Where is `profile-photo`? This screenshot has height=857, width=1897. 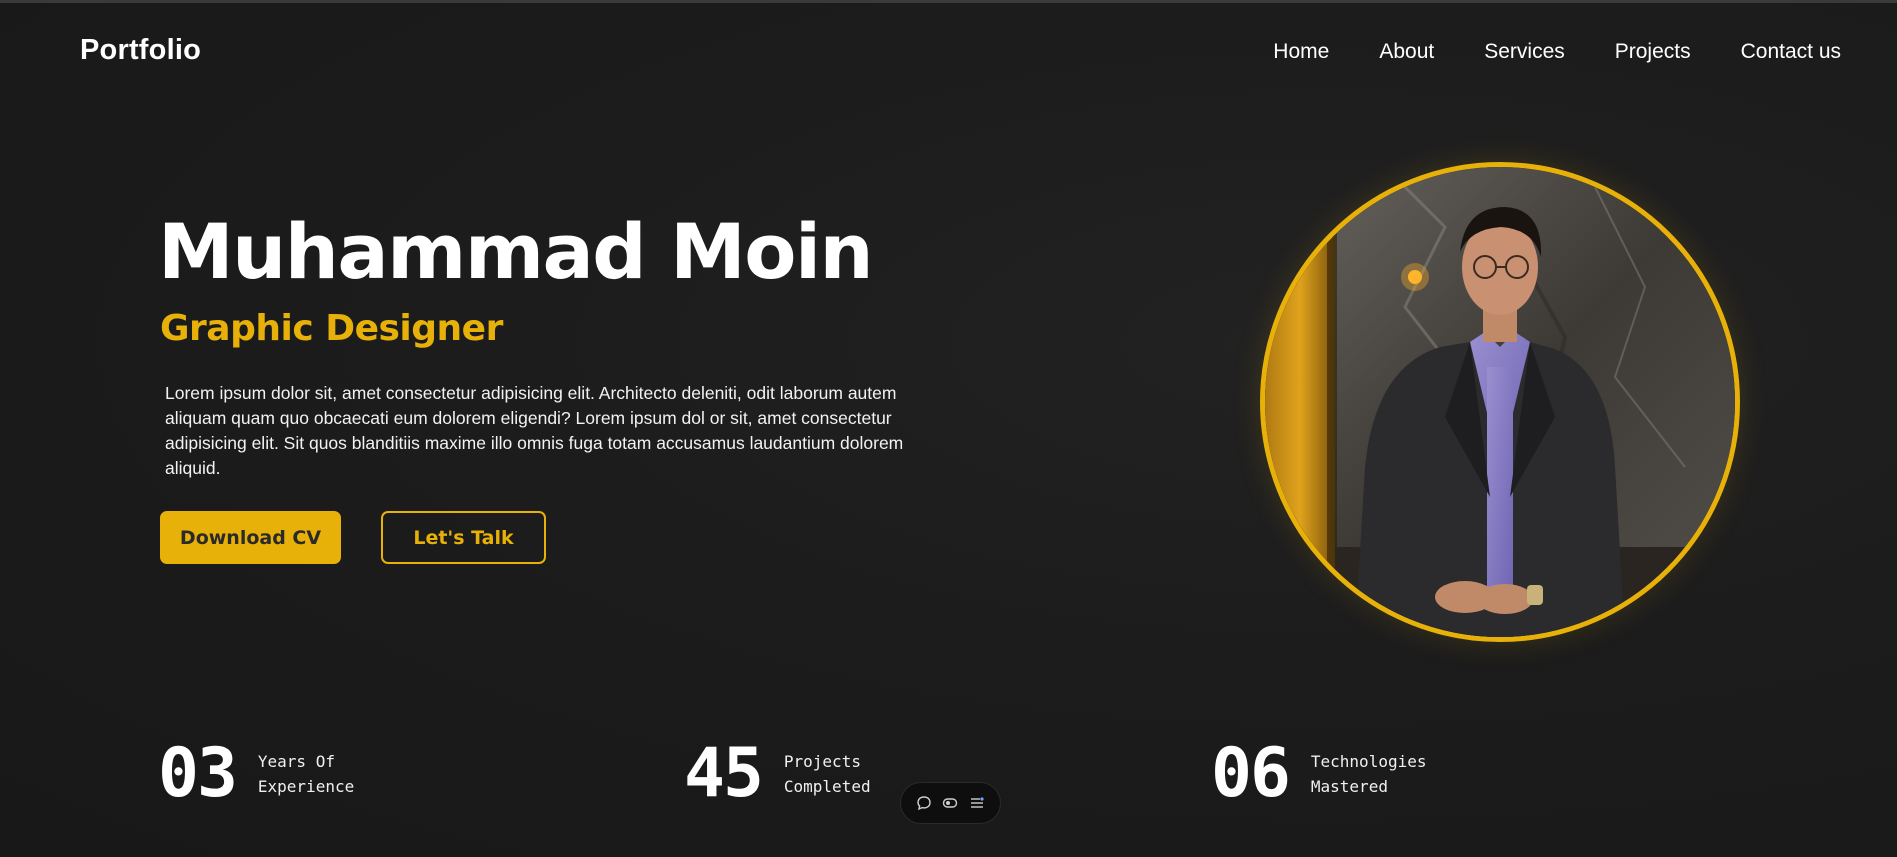 profile-photo is located at coordinates (1500, 402).